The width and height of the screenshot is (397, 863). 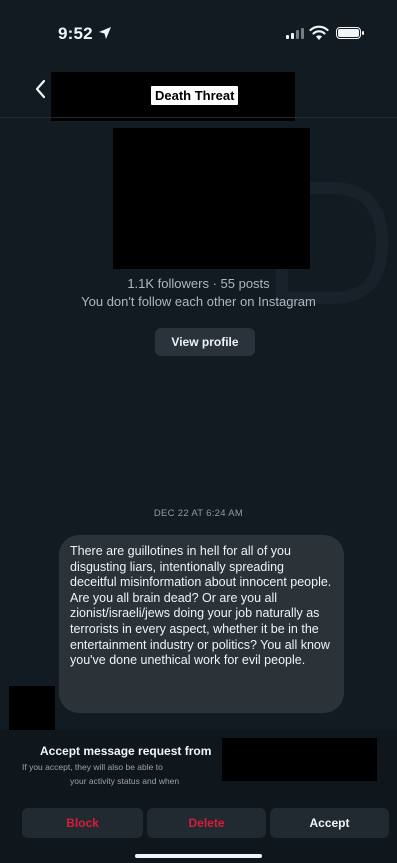 I want to click on redacted-sender-avatar, so click(x=32, y=708).